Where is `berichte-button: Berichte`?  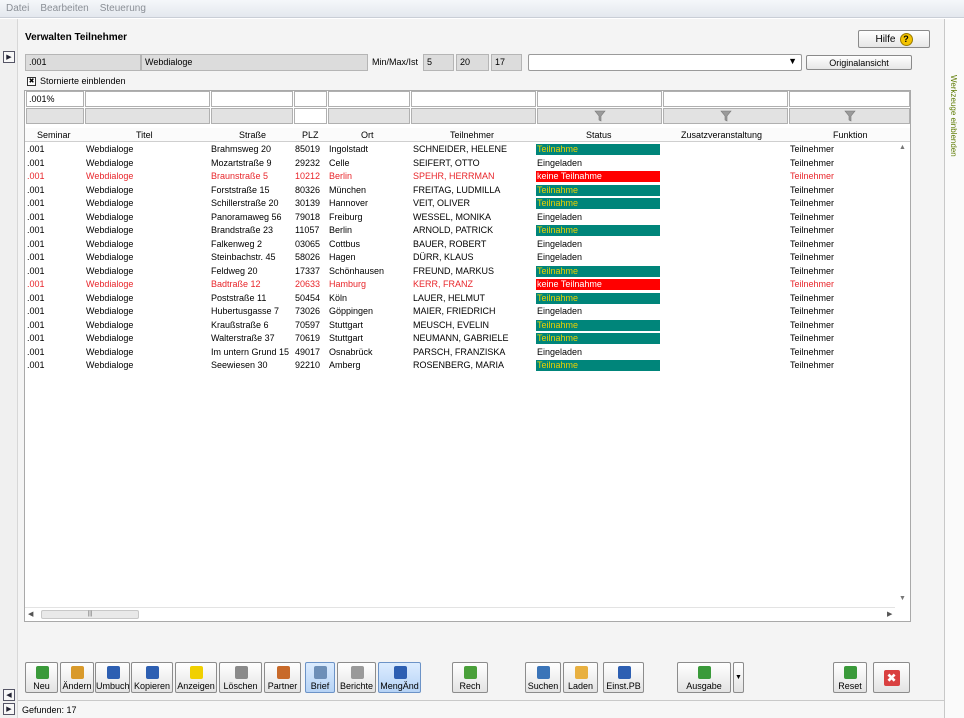 berichte-button: Berichte is located at coordinates (356, 677).